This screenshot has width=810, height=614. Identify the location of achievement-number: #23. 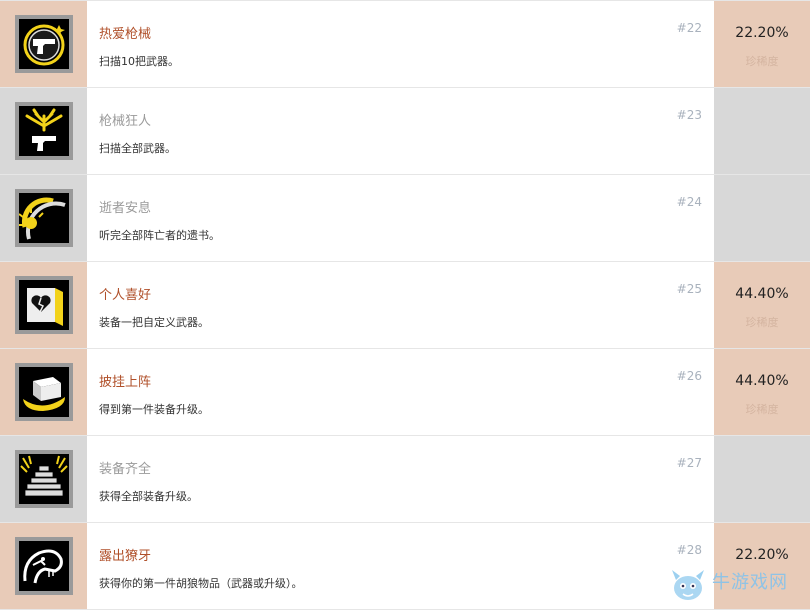
(689, 115).